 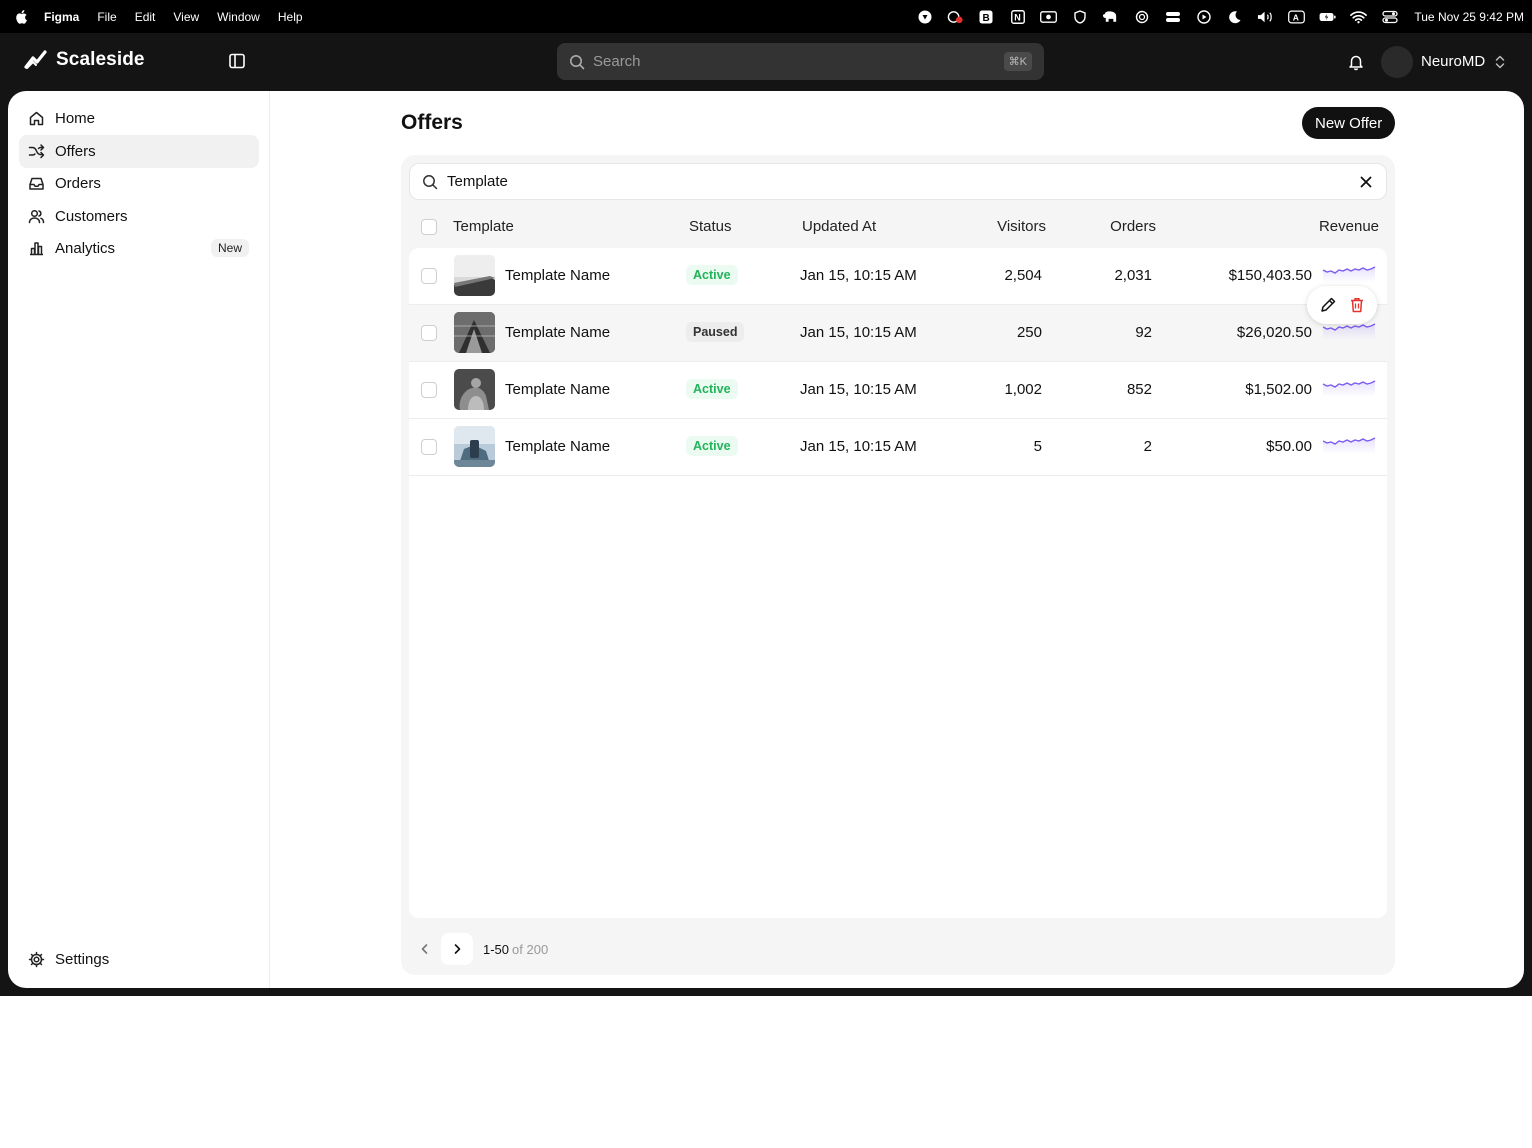 I want to click on gear-icon, so click(x=36, y=959).